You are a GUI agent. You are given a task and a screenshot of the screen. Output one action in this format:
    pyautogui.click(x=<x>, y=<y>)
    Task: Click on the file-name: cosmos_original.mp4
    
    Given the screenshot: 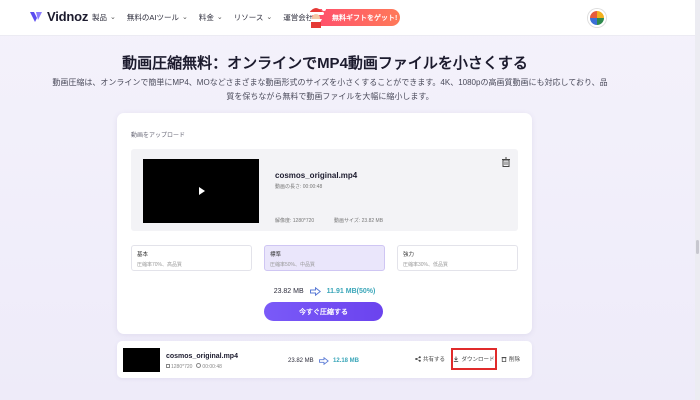 What is the action you would take?
    pyautogui.click(x=316, y=175)
    